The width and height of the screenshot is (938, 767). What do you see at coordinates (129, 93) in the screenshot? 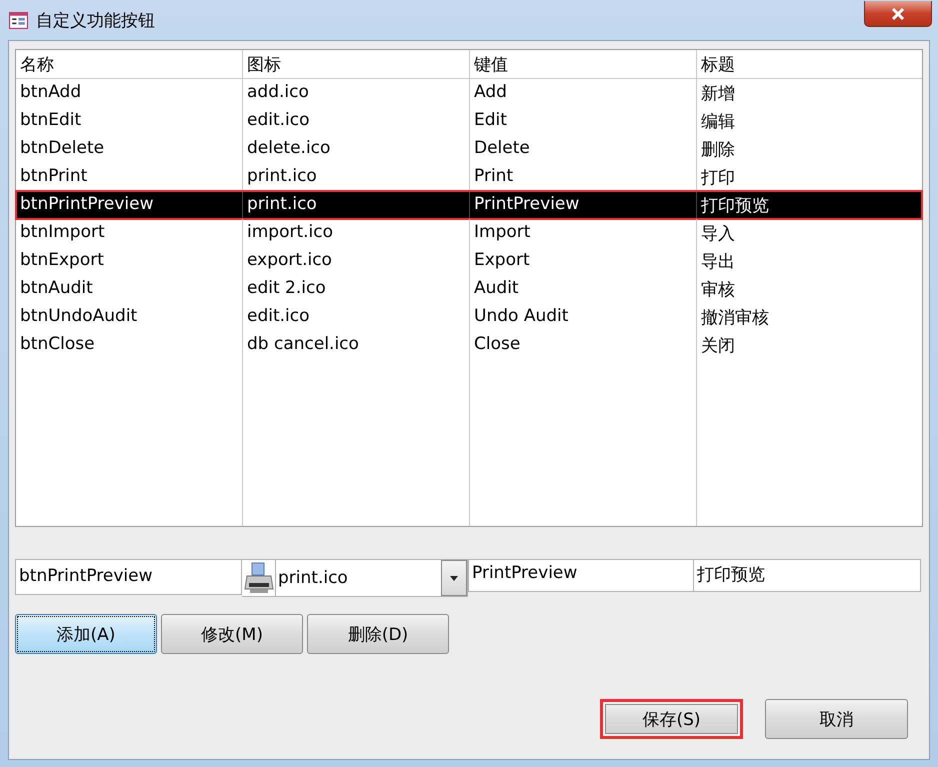
I see `table-cell: btnAdd` at bounding box center [129, 93].